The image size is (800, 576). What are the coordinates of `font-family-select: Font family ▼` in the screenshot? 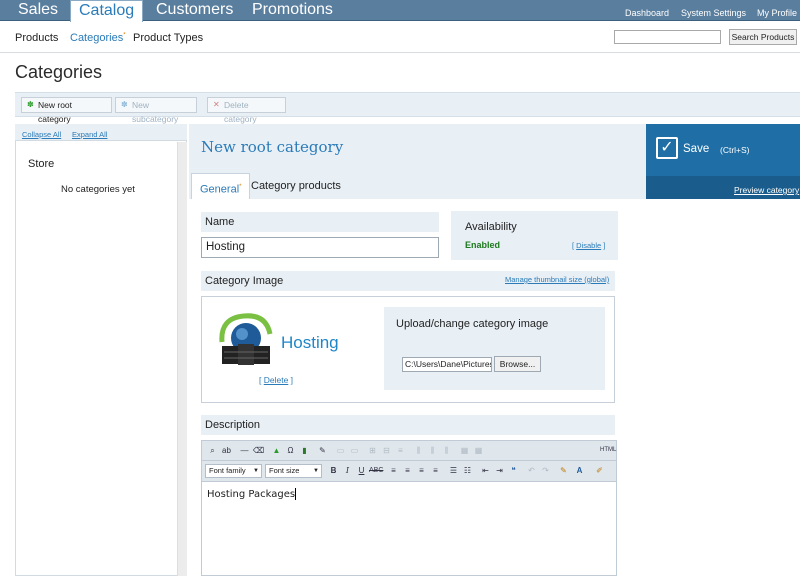 It's located at (233, 471).